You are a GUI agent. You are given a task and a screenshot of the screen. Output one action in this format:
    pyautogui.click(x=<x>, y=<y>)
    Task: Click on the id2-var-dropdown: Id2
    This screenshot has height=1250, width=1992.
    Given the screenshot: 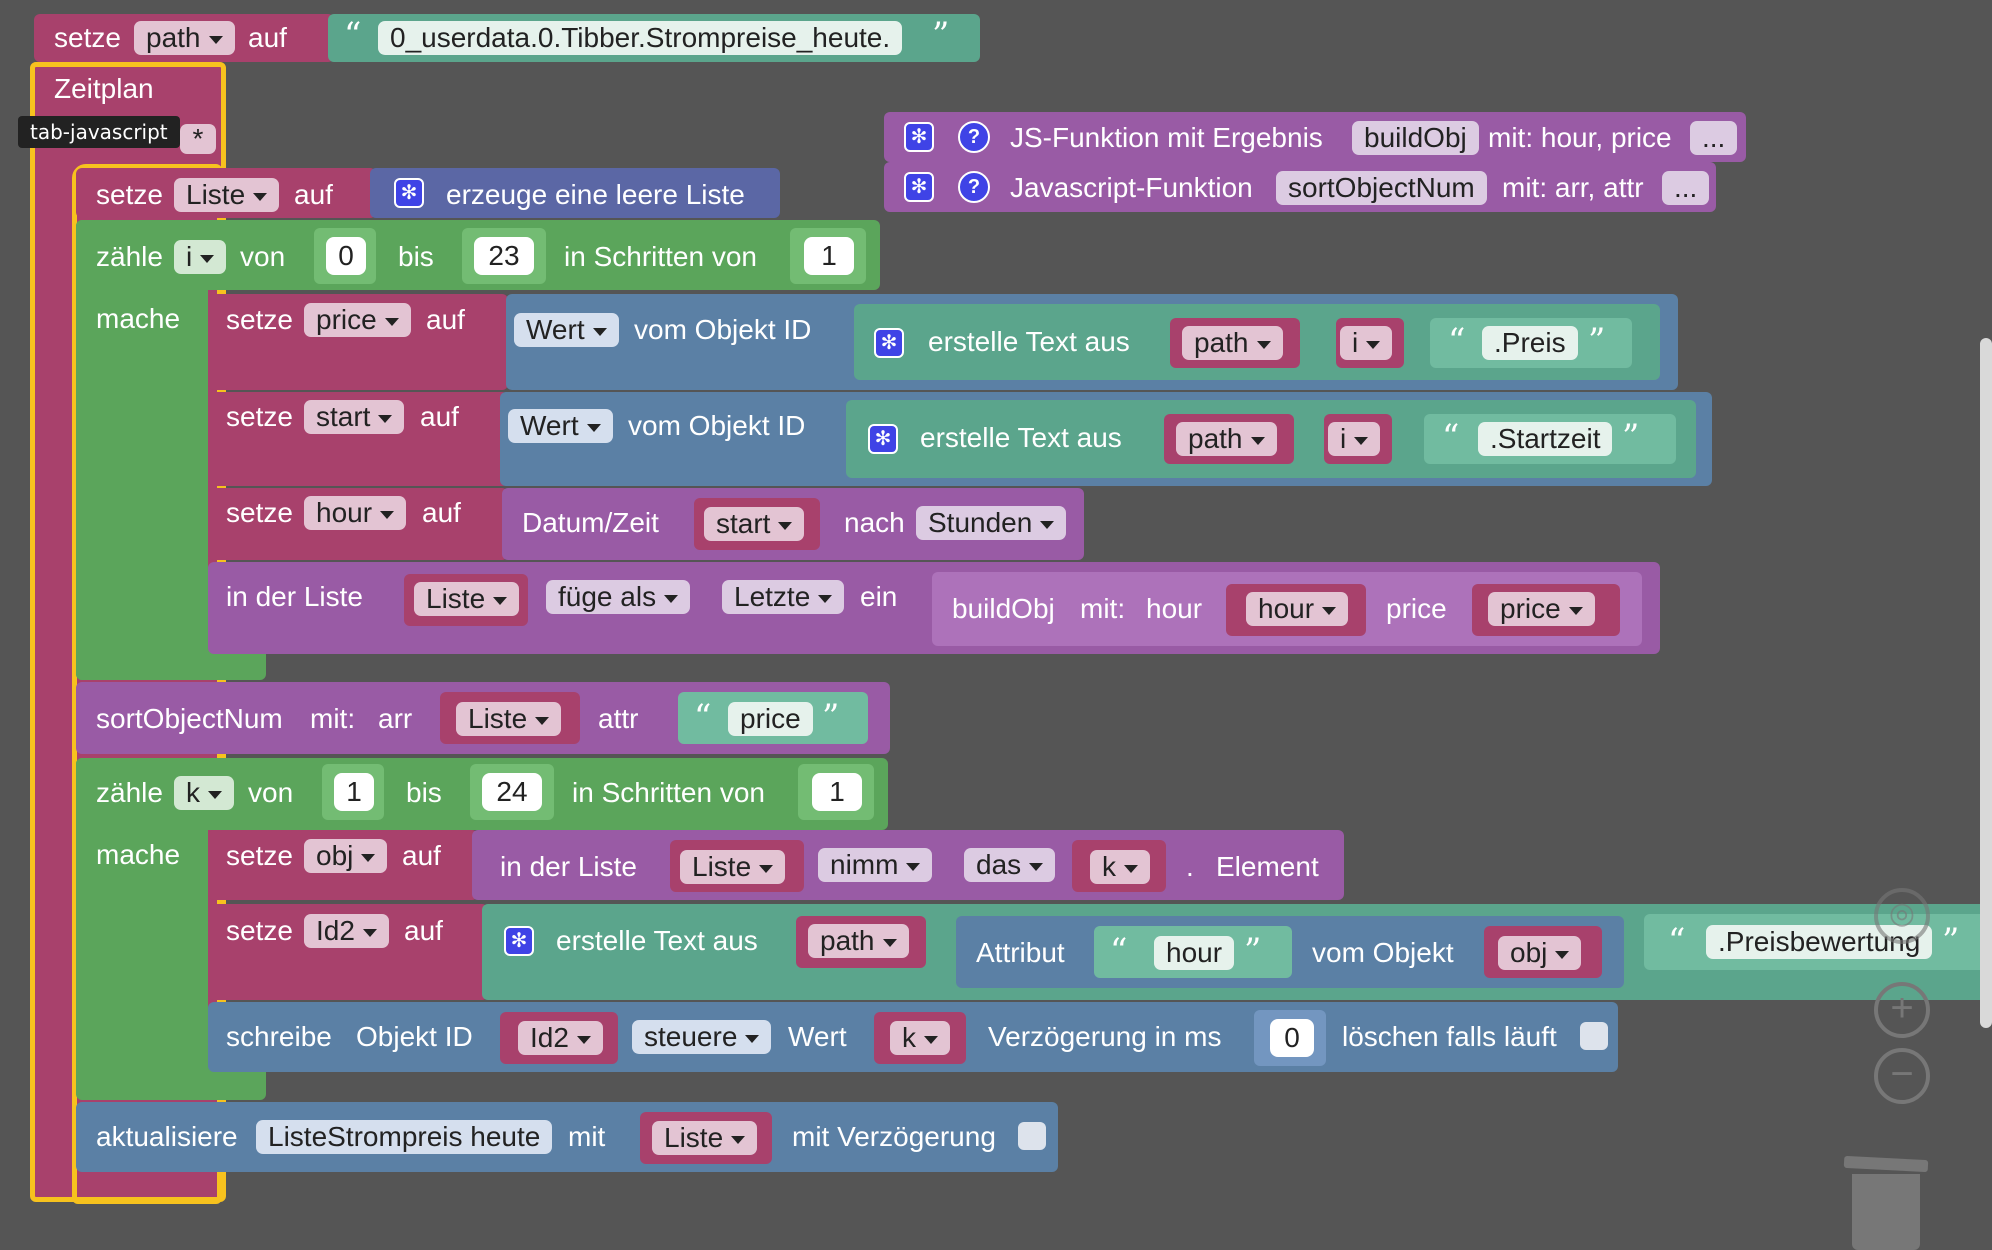 What is the action you would take?
    pyautogui.click(x=560, y=1038)
    